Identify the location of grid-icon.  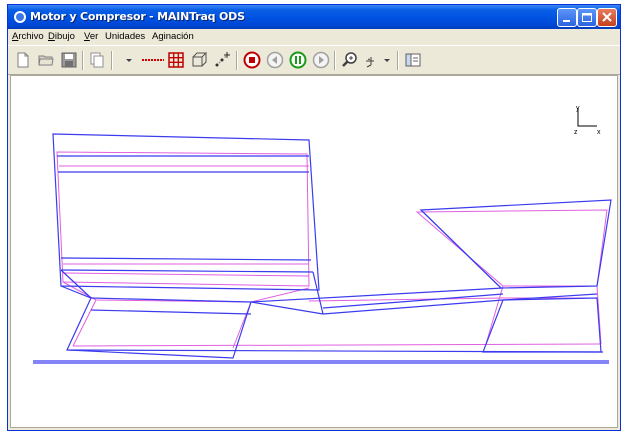
(176, 60).